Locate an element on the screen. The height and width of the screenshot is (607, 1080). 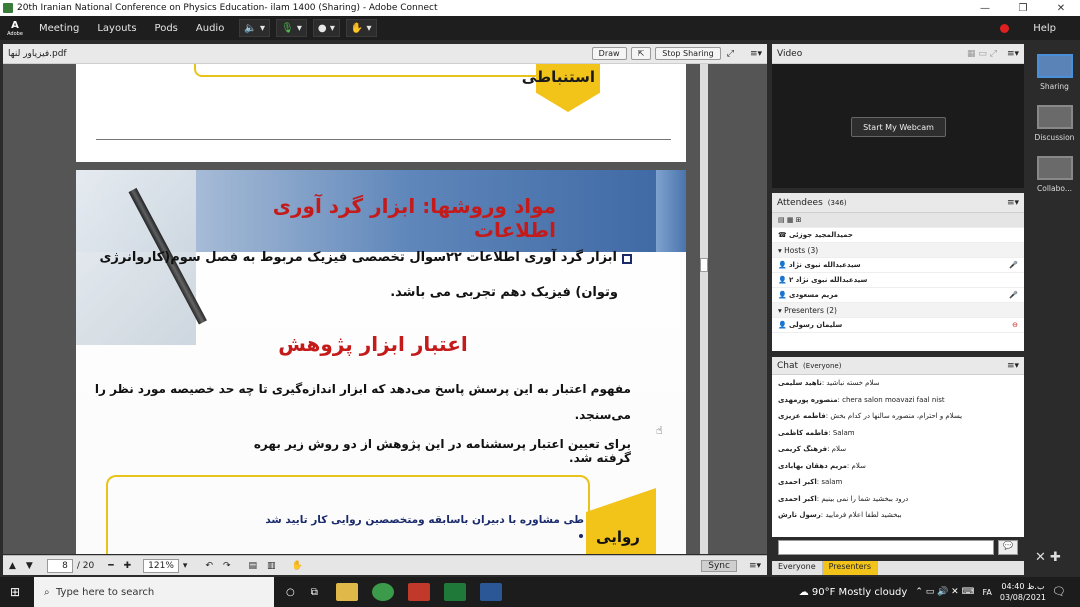
layout-discussion: Discussion is located at coordinates (1054, 116).